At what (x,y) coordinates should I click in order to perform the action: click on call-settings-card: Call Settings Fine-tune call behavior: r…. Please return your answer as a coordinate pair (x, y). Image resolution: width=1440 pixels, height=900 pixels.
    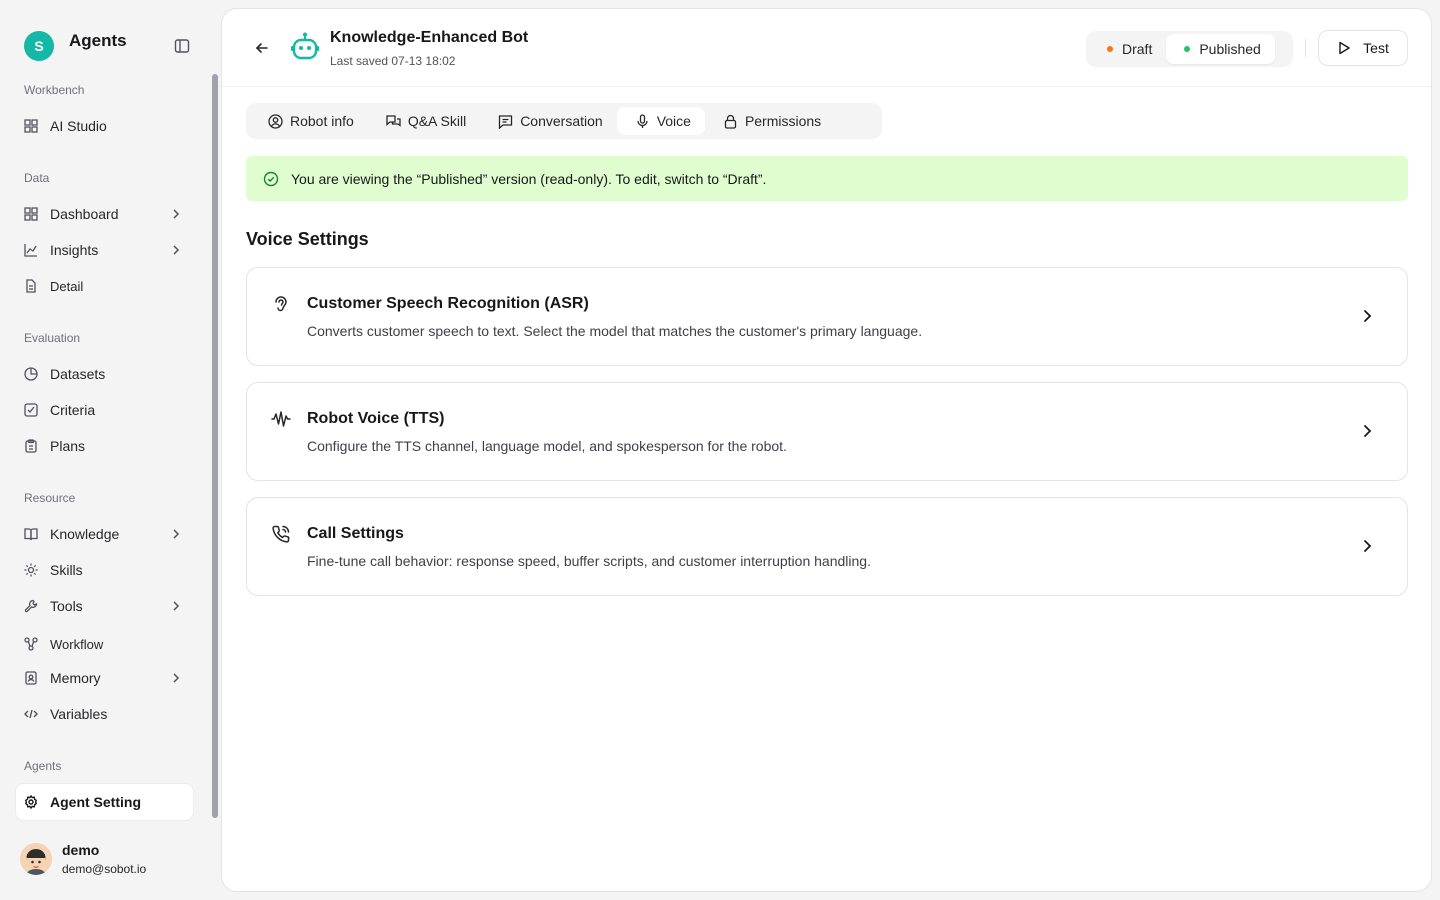
    Looking at the image, I should click on (827, 546).